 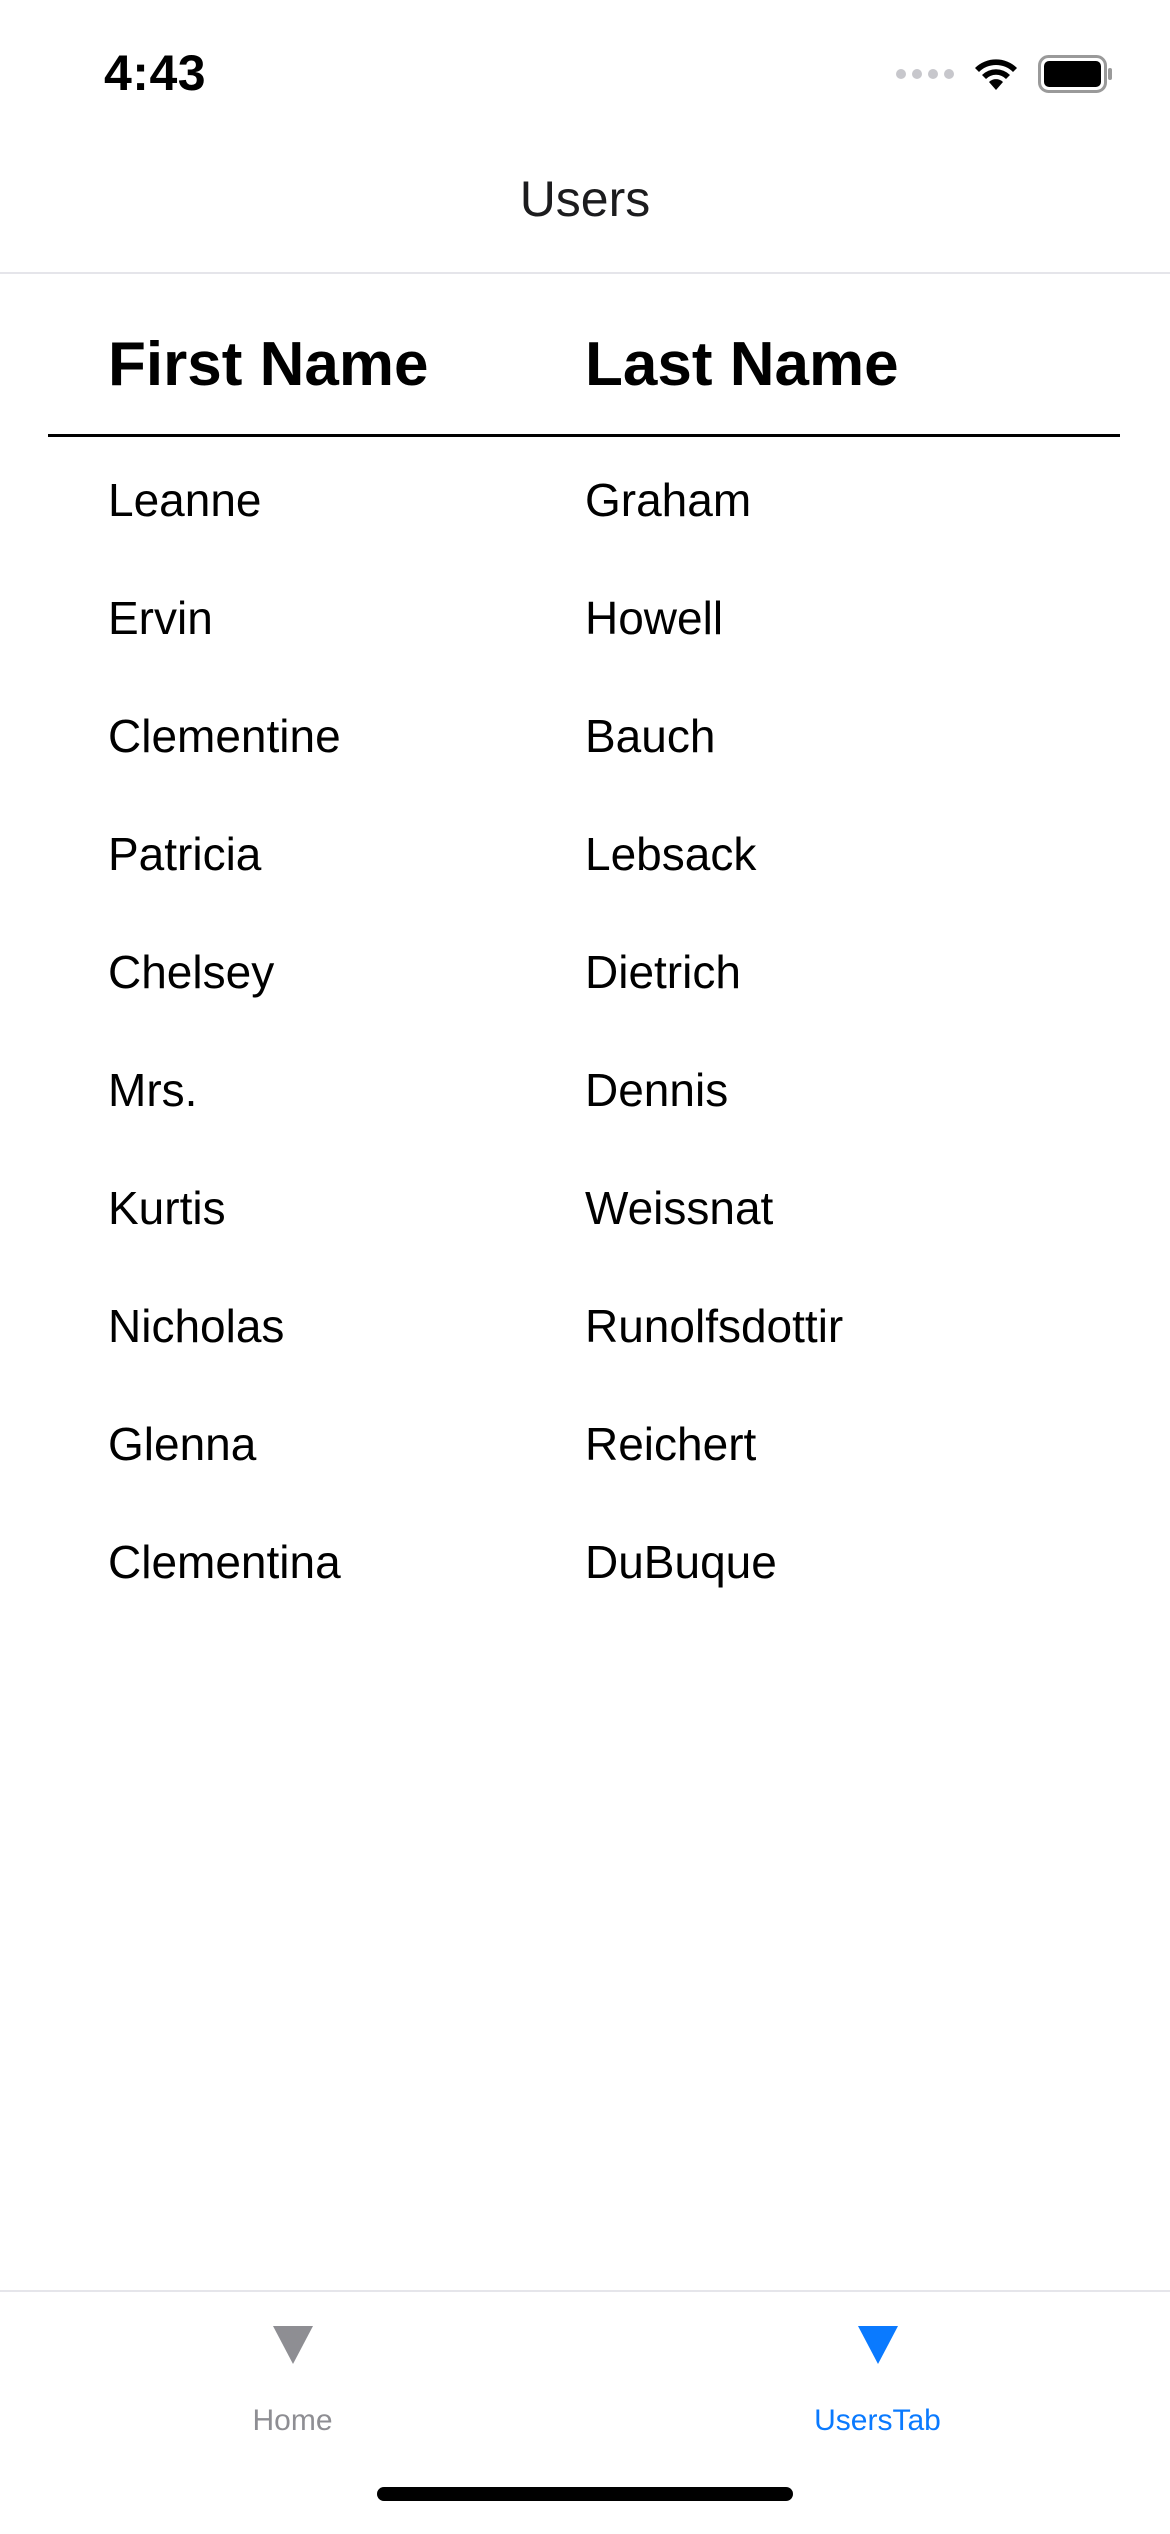 What do you see at coordinates (663, 972) in the screenshot?
I see `last-name-cell: Dietrich` at bounding box center [663, 972].